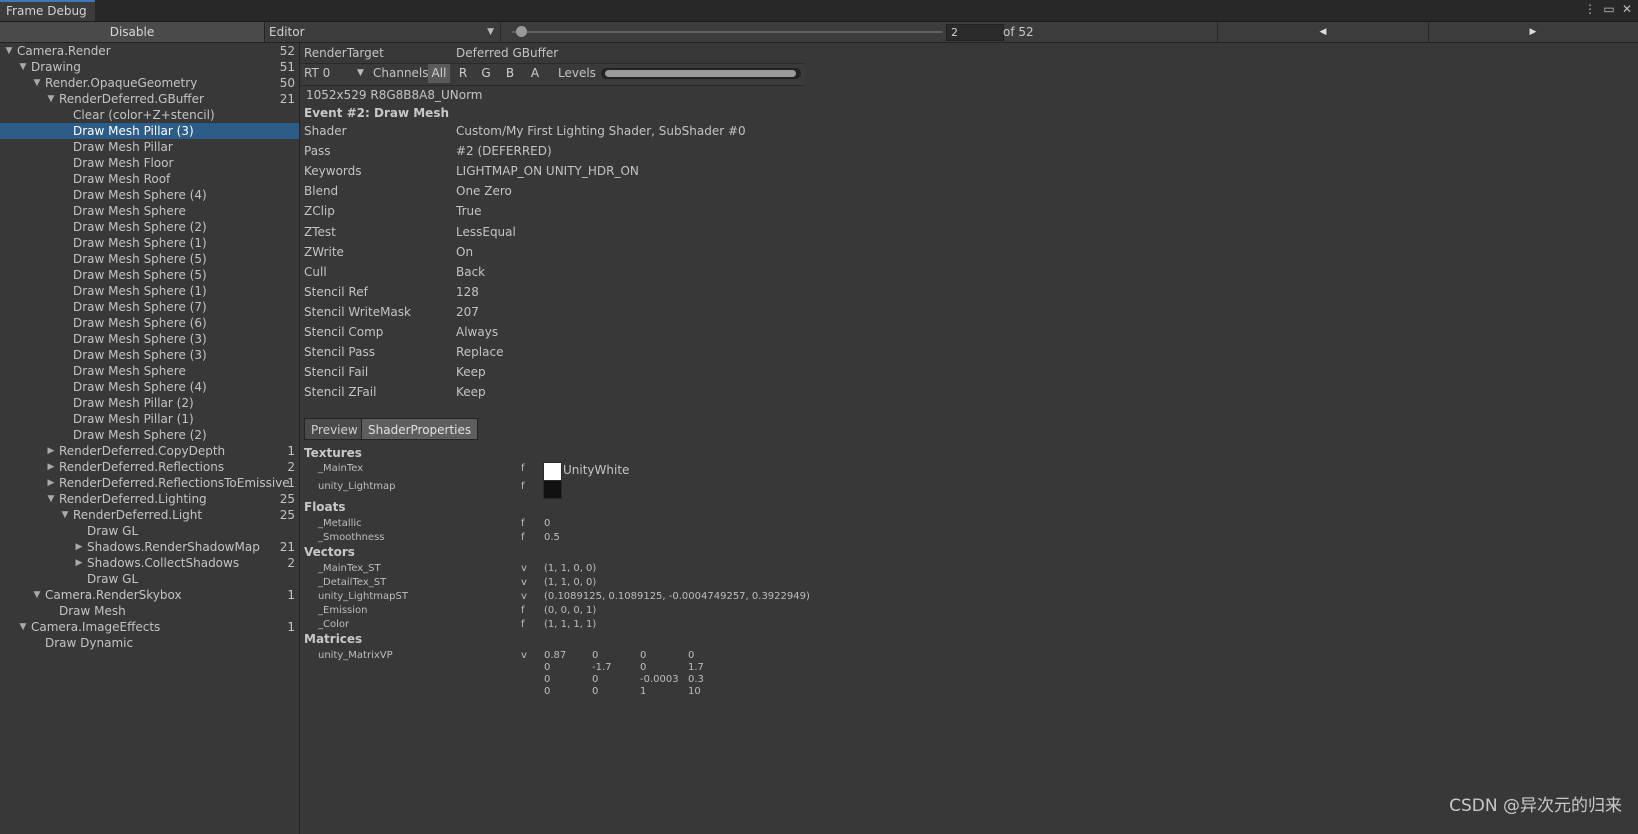  Describe the element at coordinates (140, 339) in the screenshot. I see `tree-item-label: Draw Mesh Sphere (3)` at that location.